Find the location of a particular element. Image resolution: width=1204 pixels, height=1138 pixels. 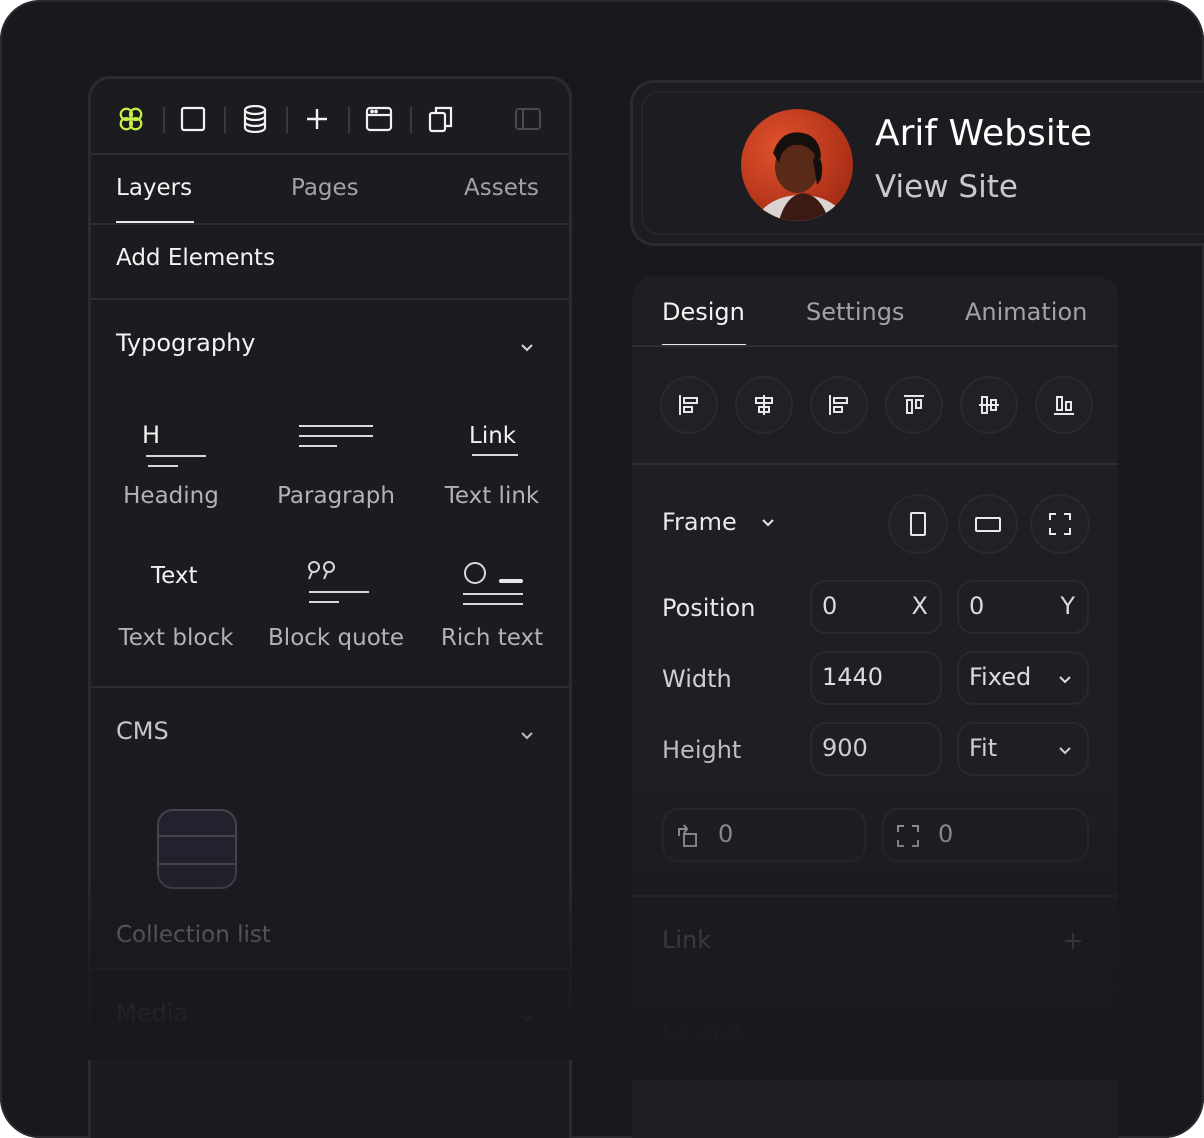

frame-label: Frame is located at coordinates (699, 522).